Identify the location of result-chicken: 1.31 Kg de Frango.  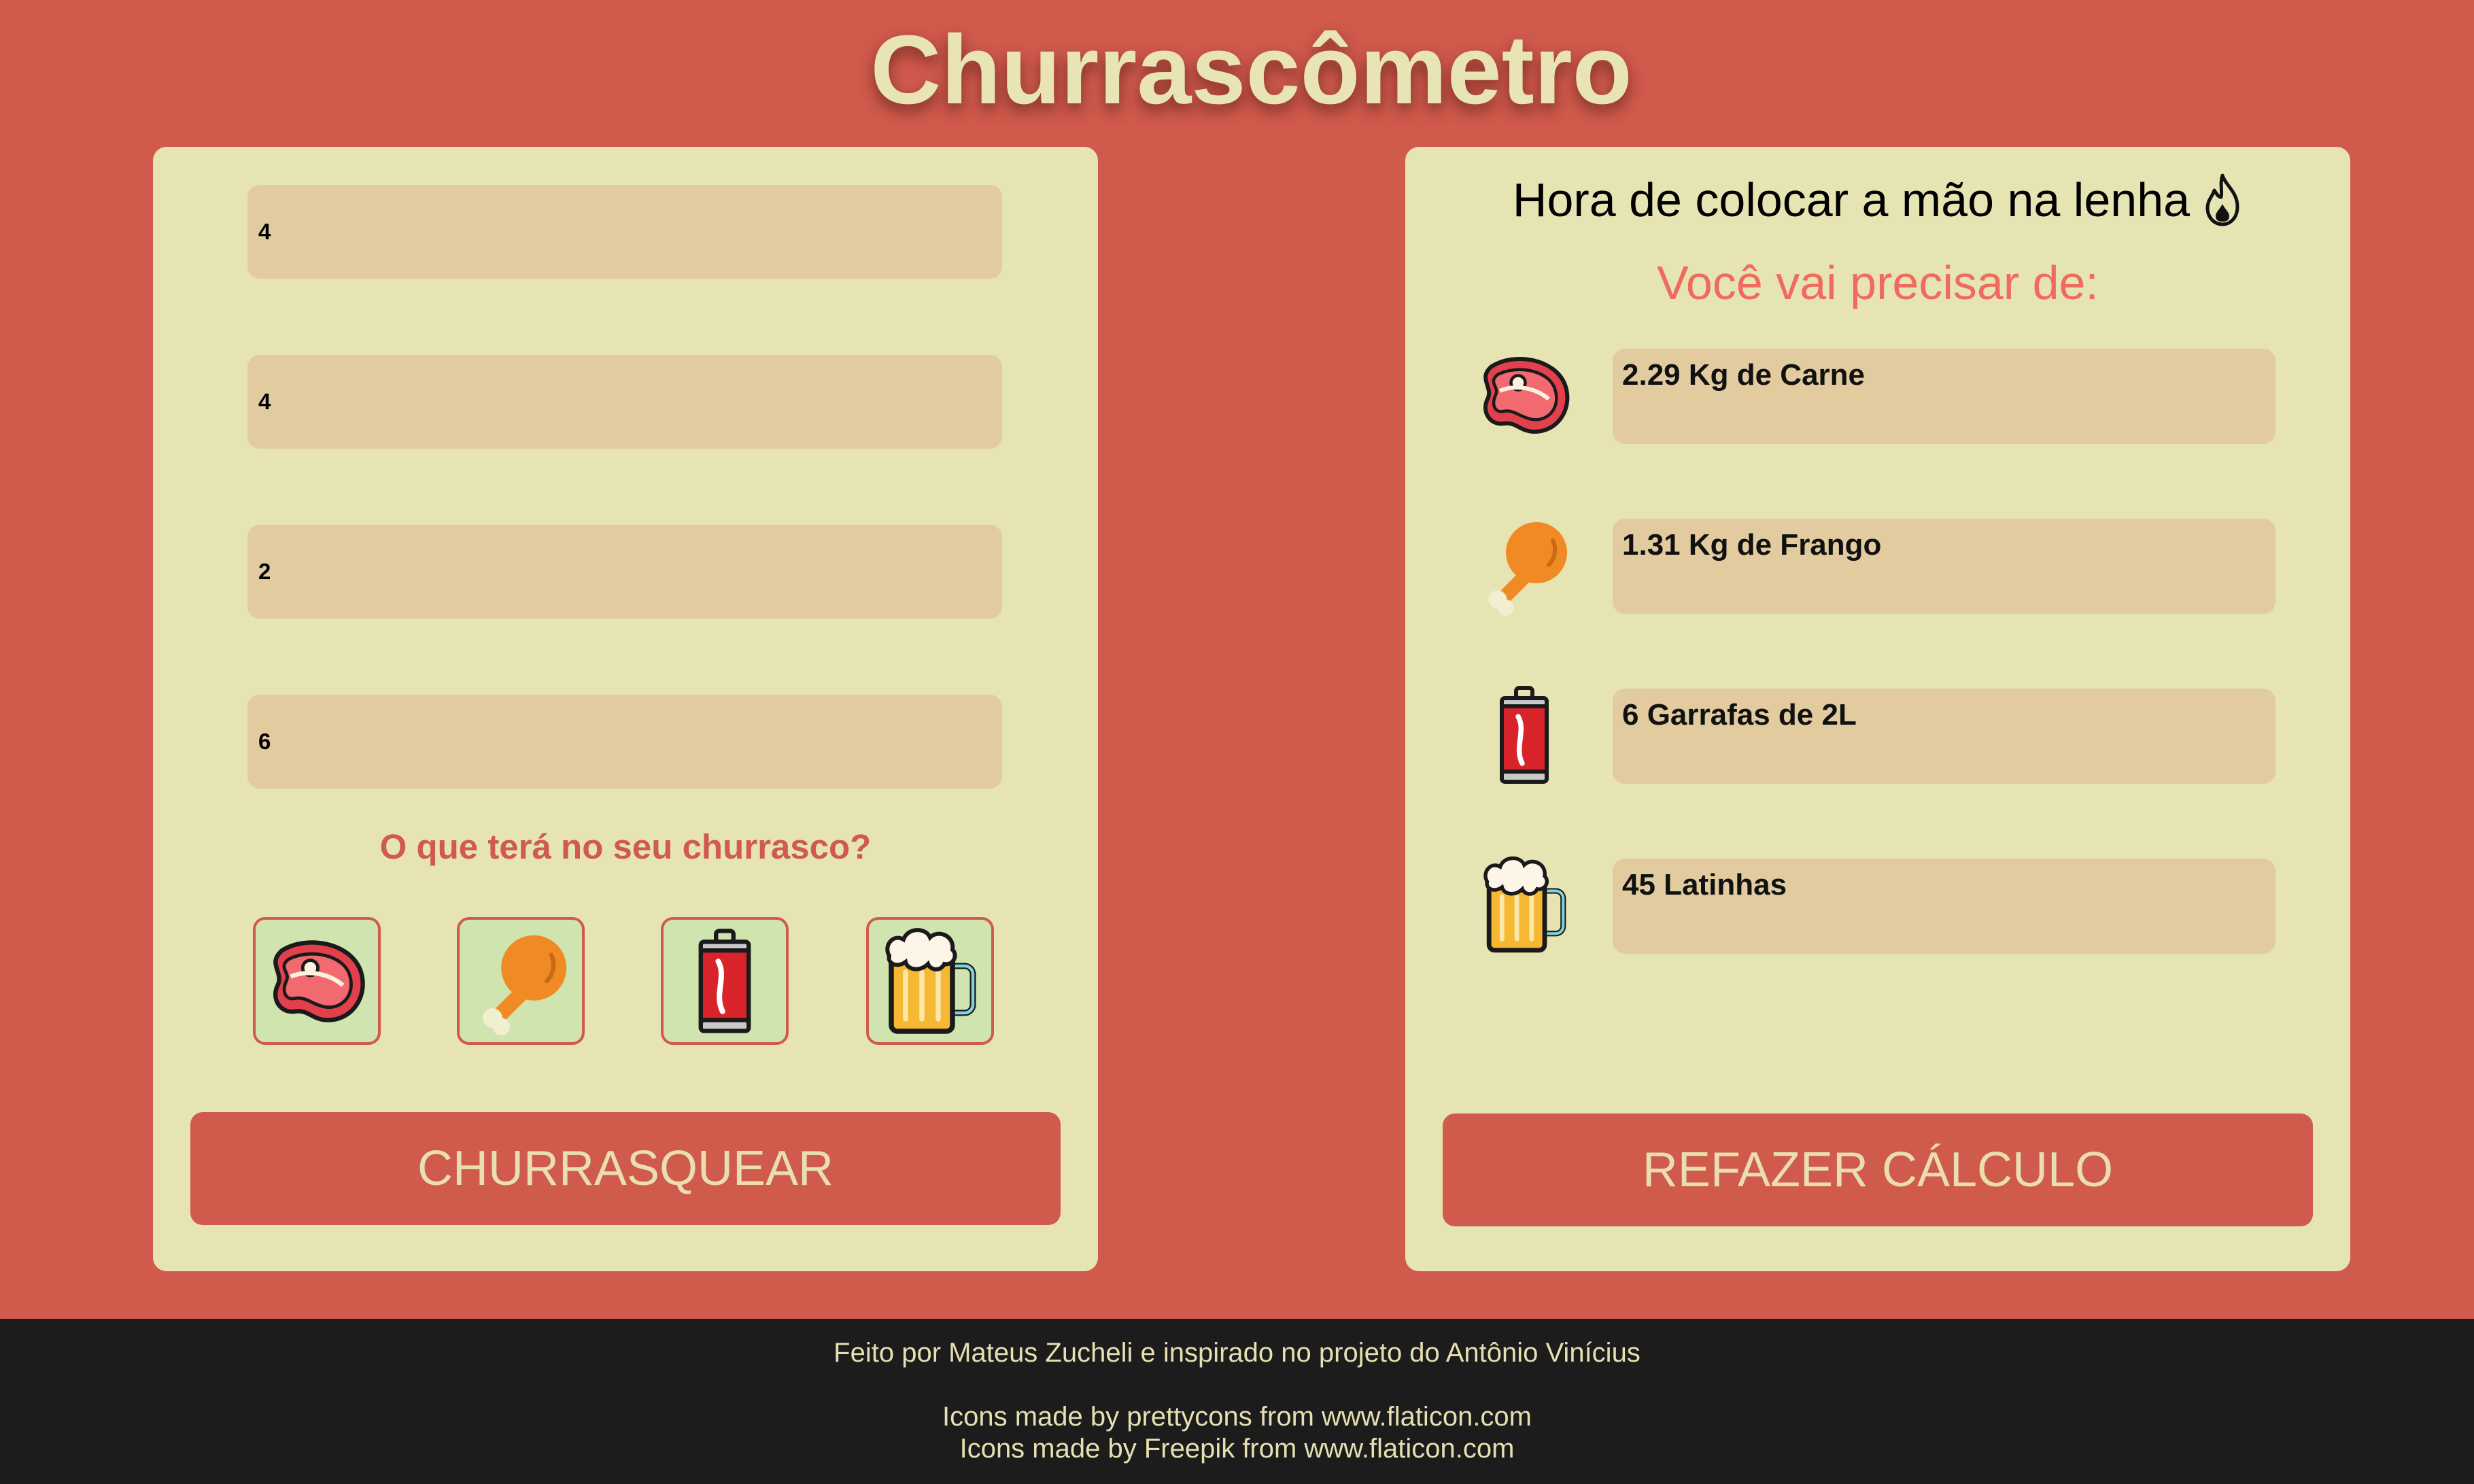
(1944, 566).